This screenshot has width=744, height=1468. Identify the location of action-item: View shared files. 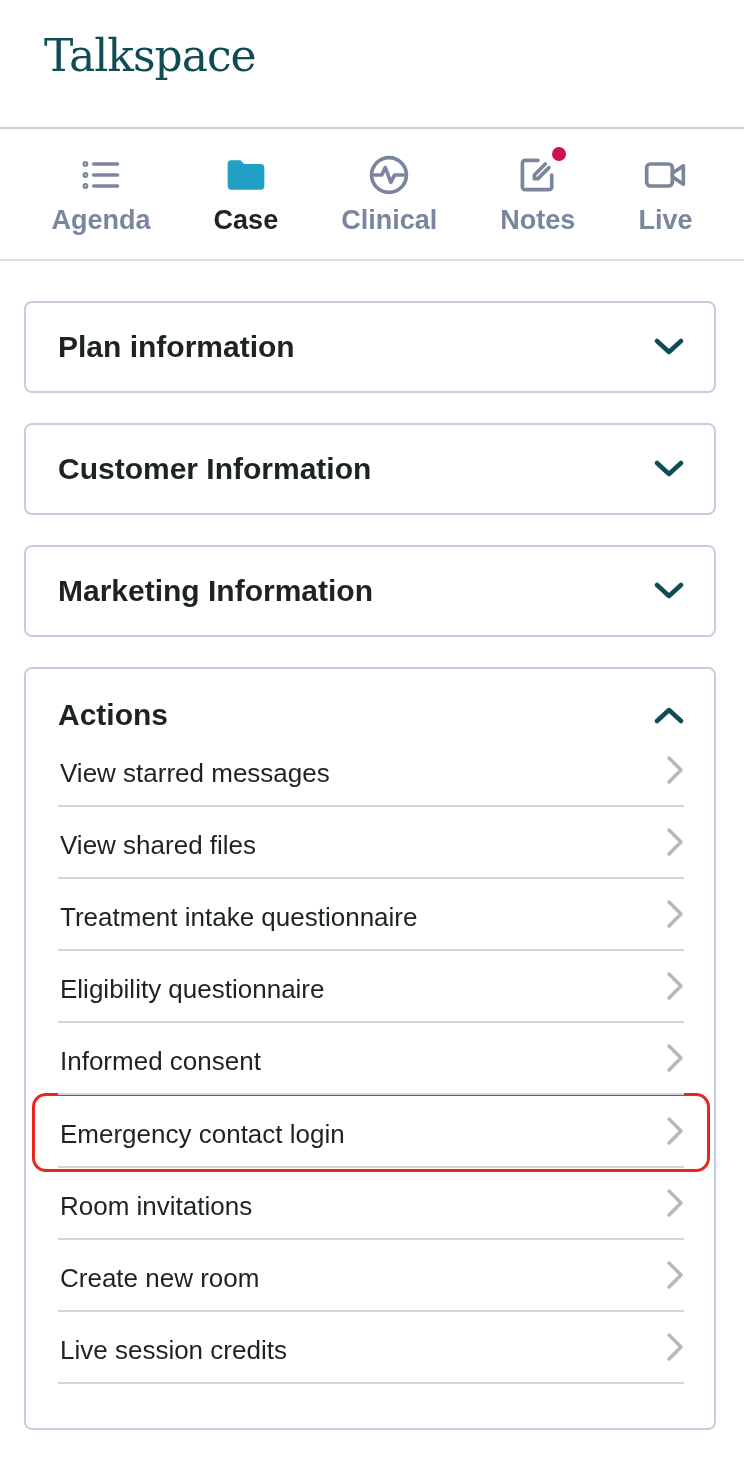
(371, 843).